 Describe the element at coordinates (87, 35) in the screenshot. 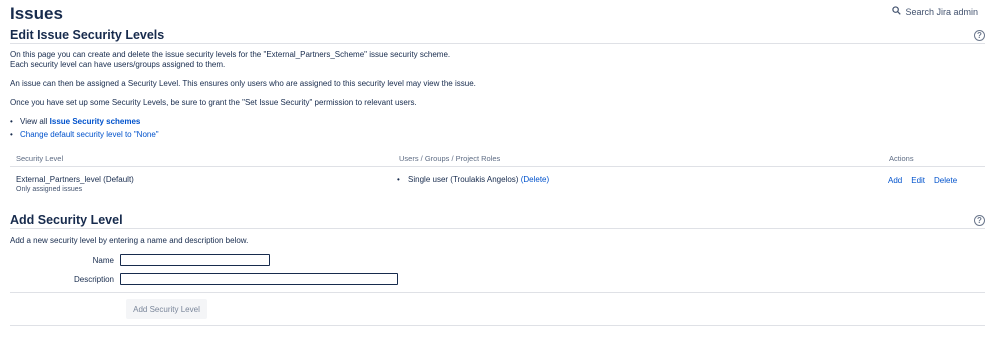

I see `edit-section-title: Edit Issue Security Levels` at that location.